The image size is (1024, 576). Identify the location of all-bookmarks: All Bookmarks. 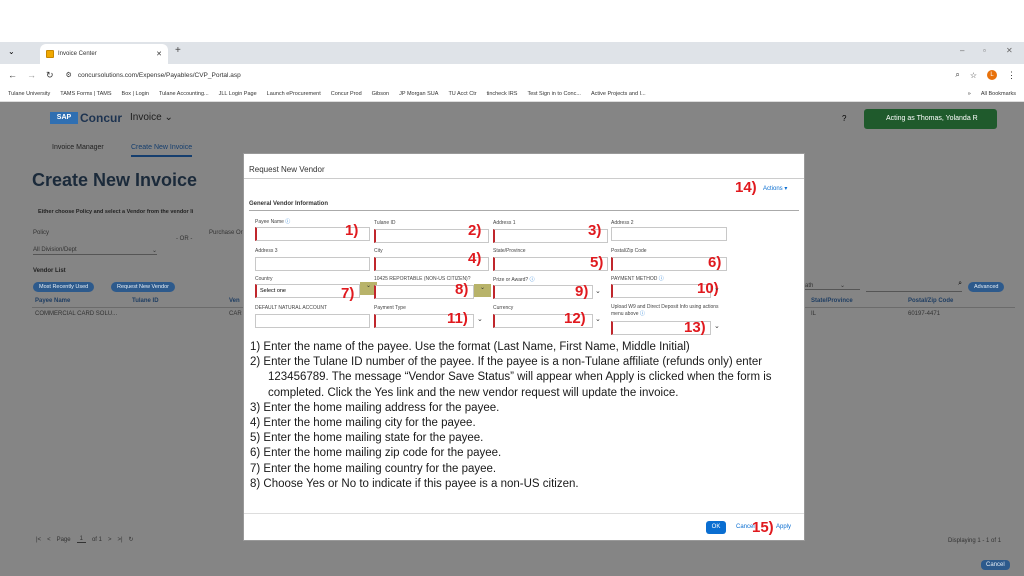
(998, 94).